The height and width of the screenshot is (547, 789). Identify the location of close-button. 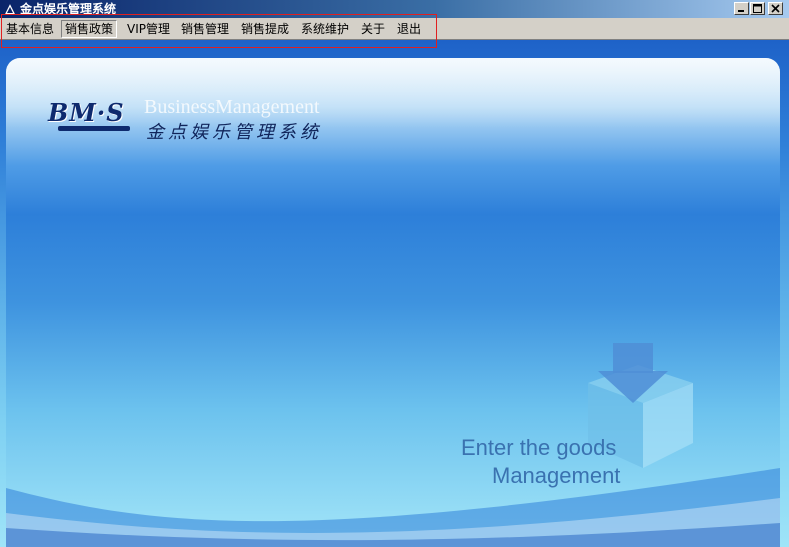
(775, 8).